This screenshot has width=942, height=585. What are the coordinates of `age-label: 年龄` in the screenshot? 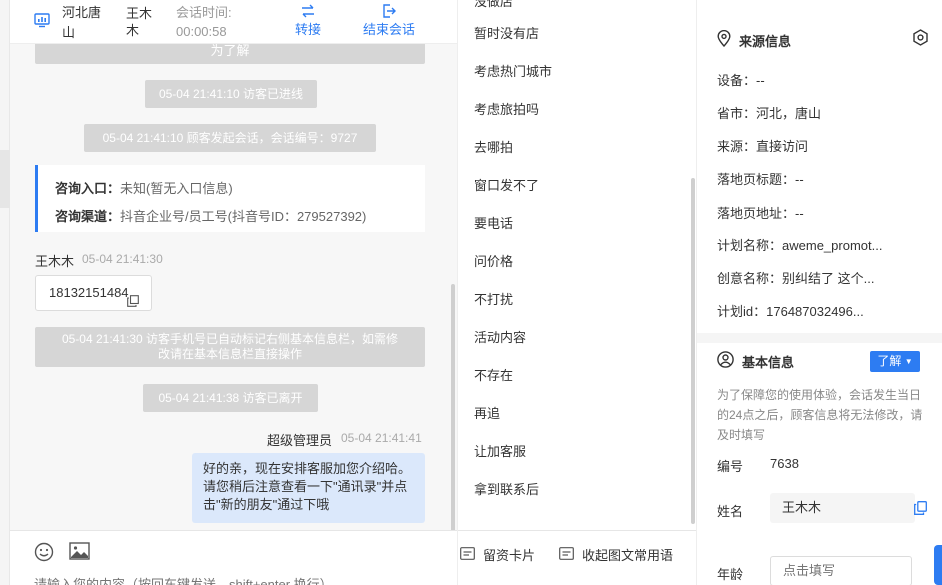 It's located at (730, 574).